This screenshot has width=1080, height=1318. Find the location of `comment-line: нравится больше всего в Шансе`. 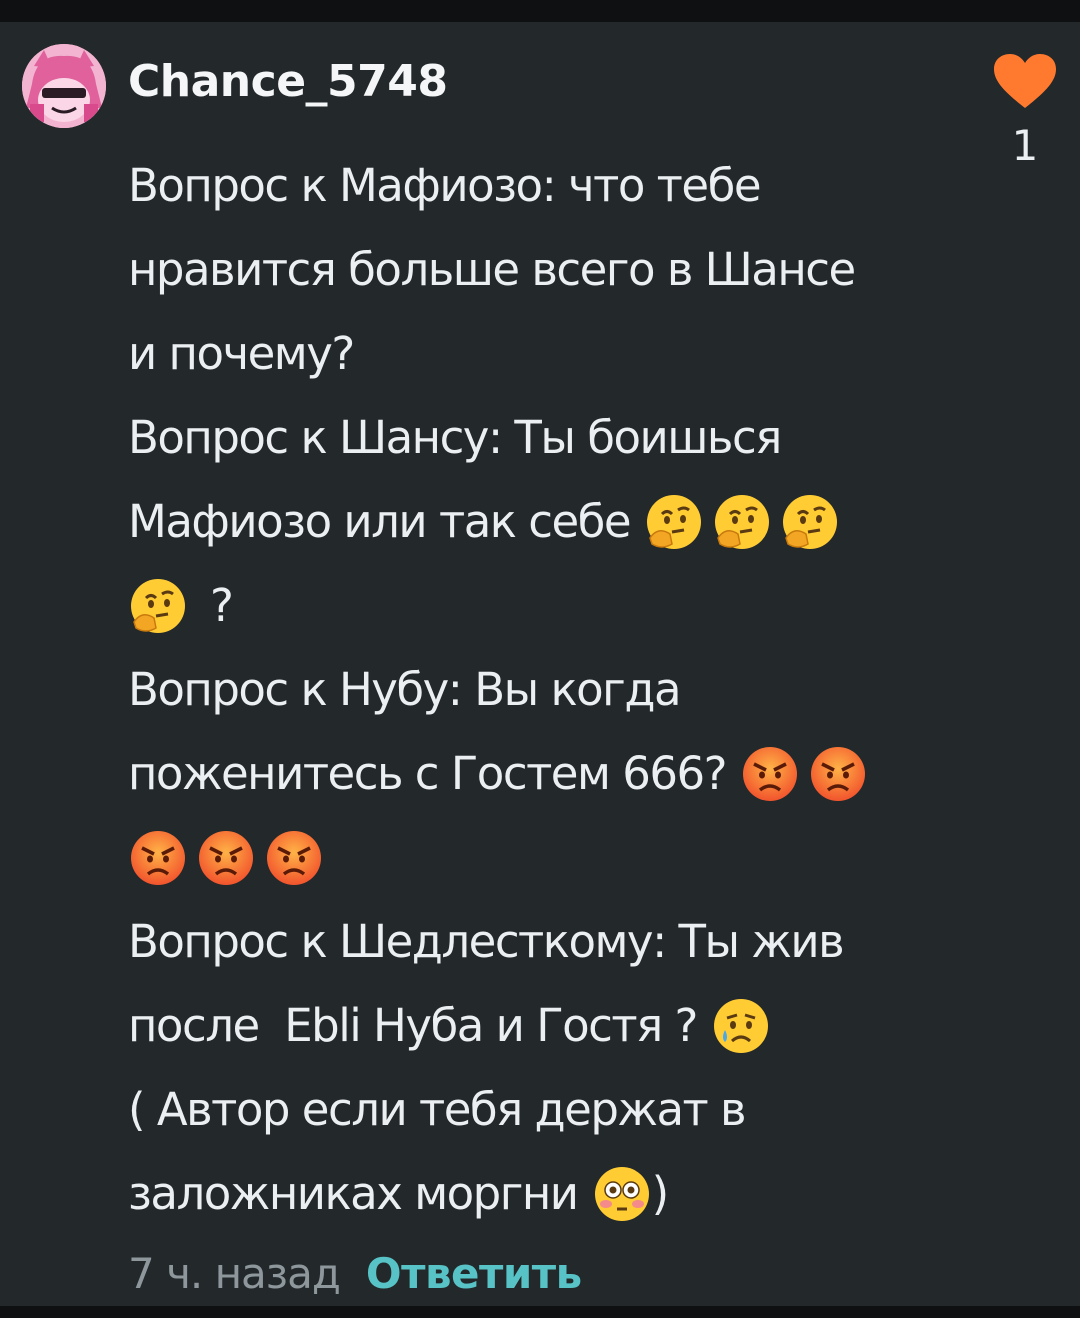

comment-line: нравится больше всего в Шансе is located at coordinates (492, 269).